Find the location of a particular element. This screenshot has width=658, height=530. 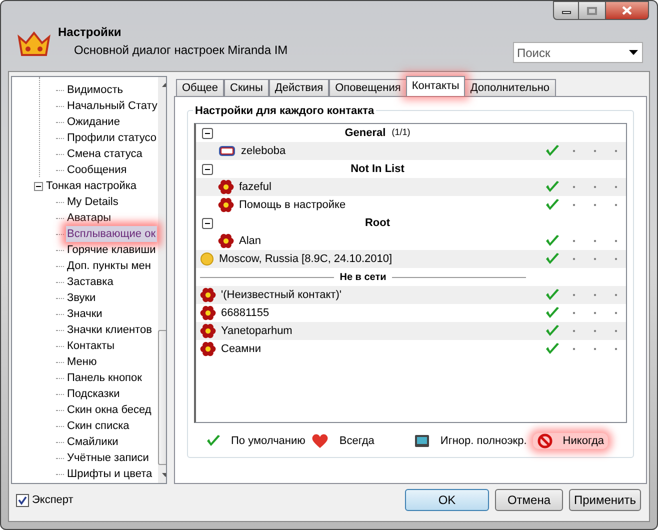

window-title: Настройки is located at coordinates (90, 32).